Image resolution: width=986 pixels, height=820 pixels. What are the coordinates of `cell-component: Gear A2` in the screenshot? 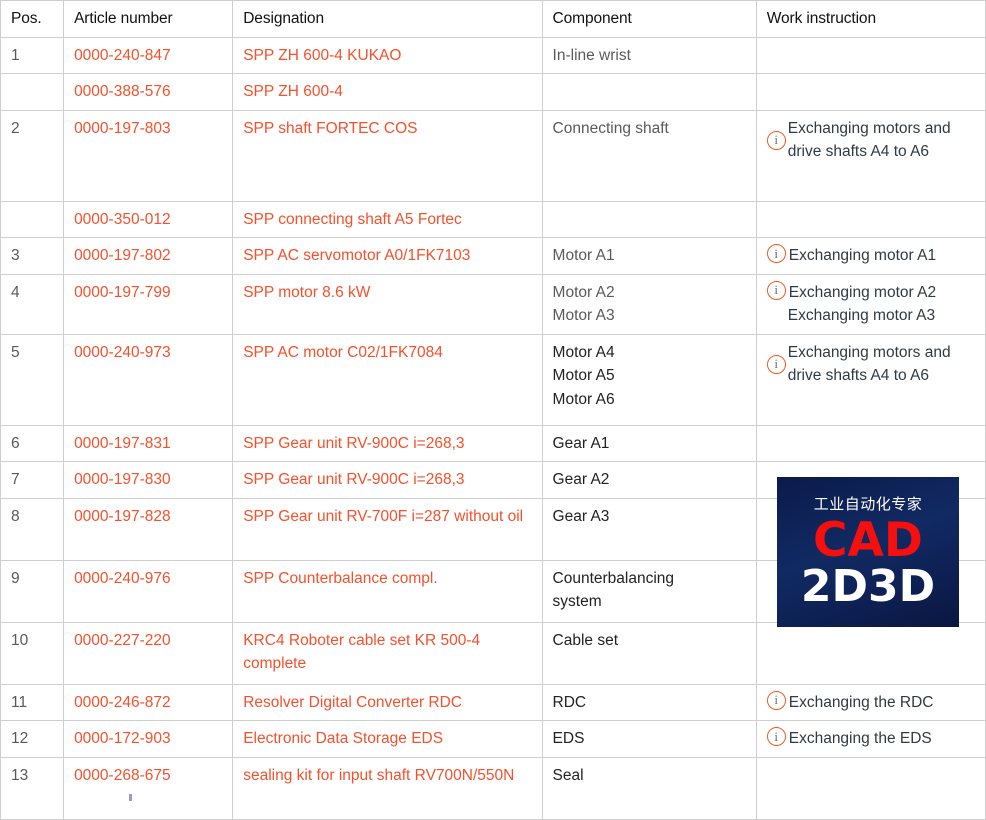 It's located at (649, 480).